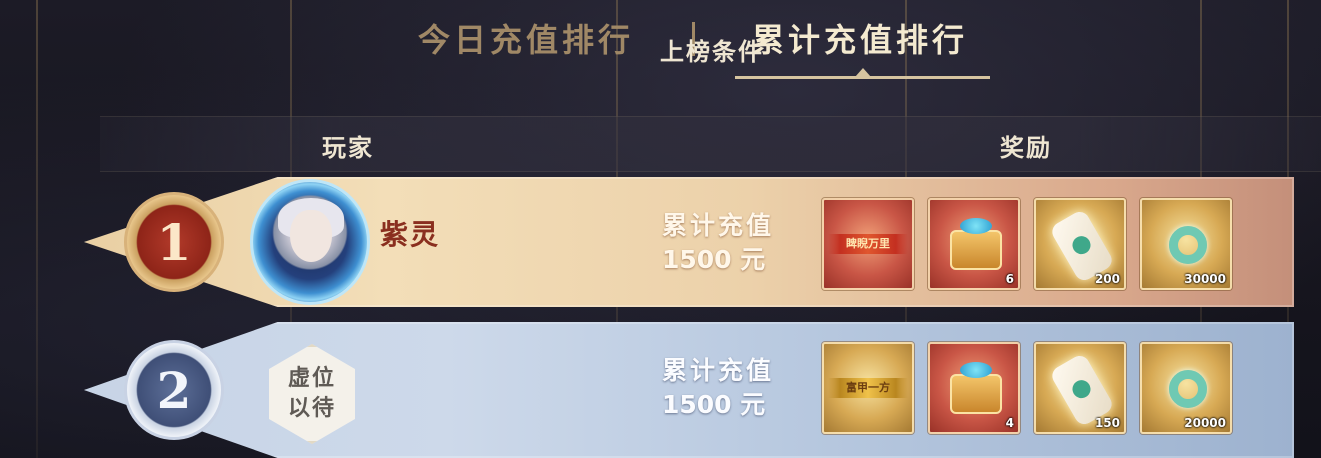  I want to click on title-banner: 睥睨万里, so click(868, 244).